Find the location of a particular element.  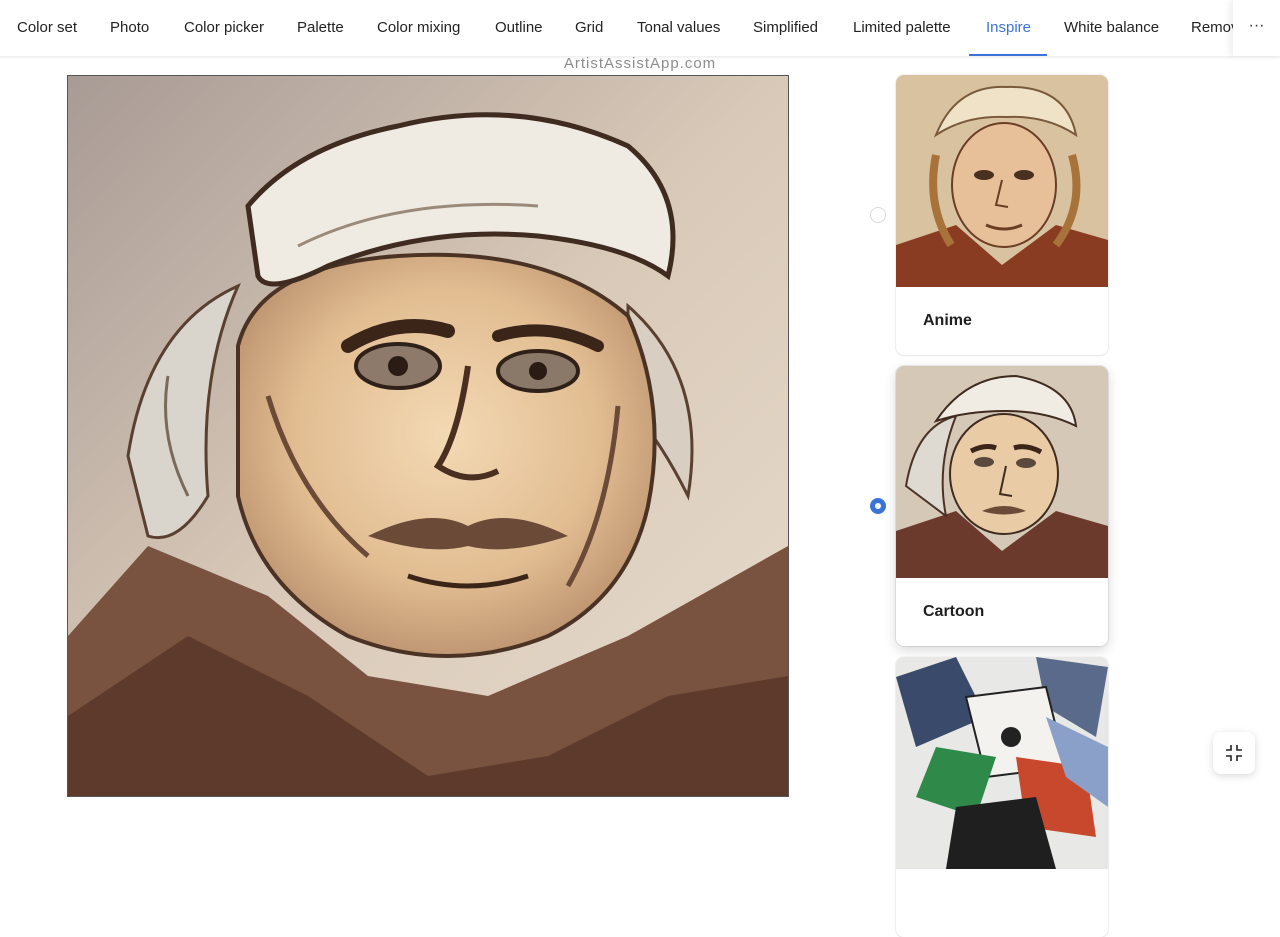

tab-color-mixing: Color mixing is located at coordinates (418, 28).